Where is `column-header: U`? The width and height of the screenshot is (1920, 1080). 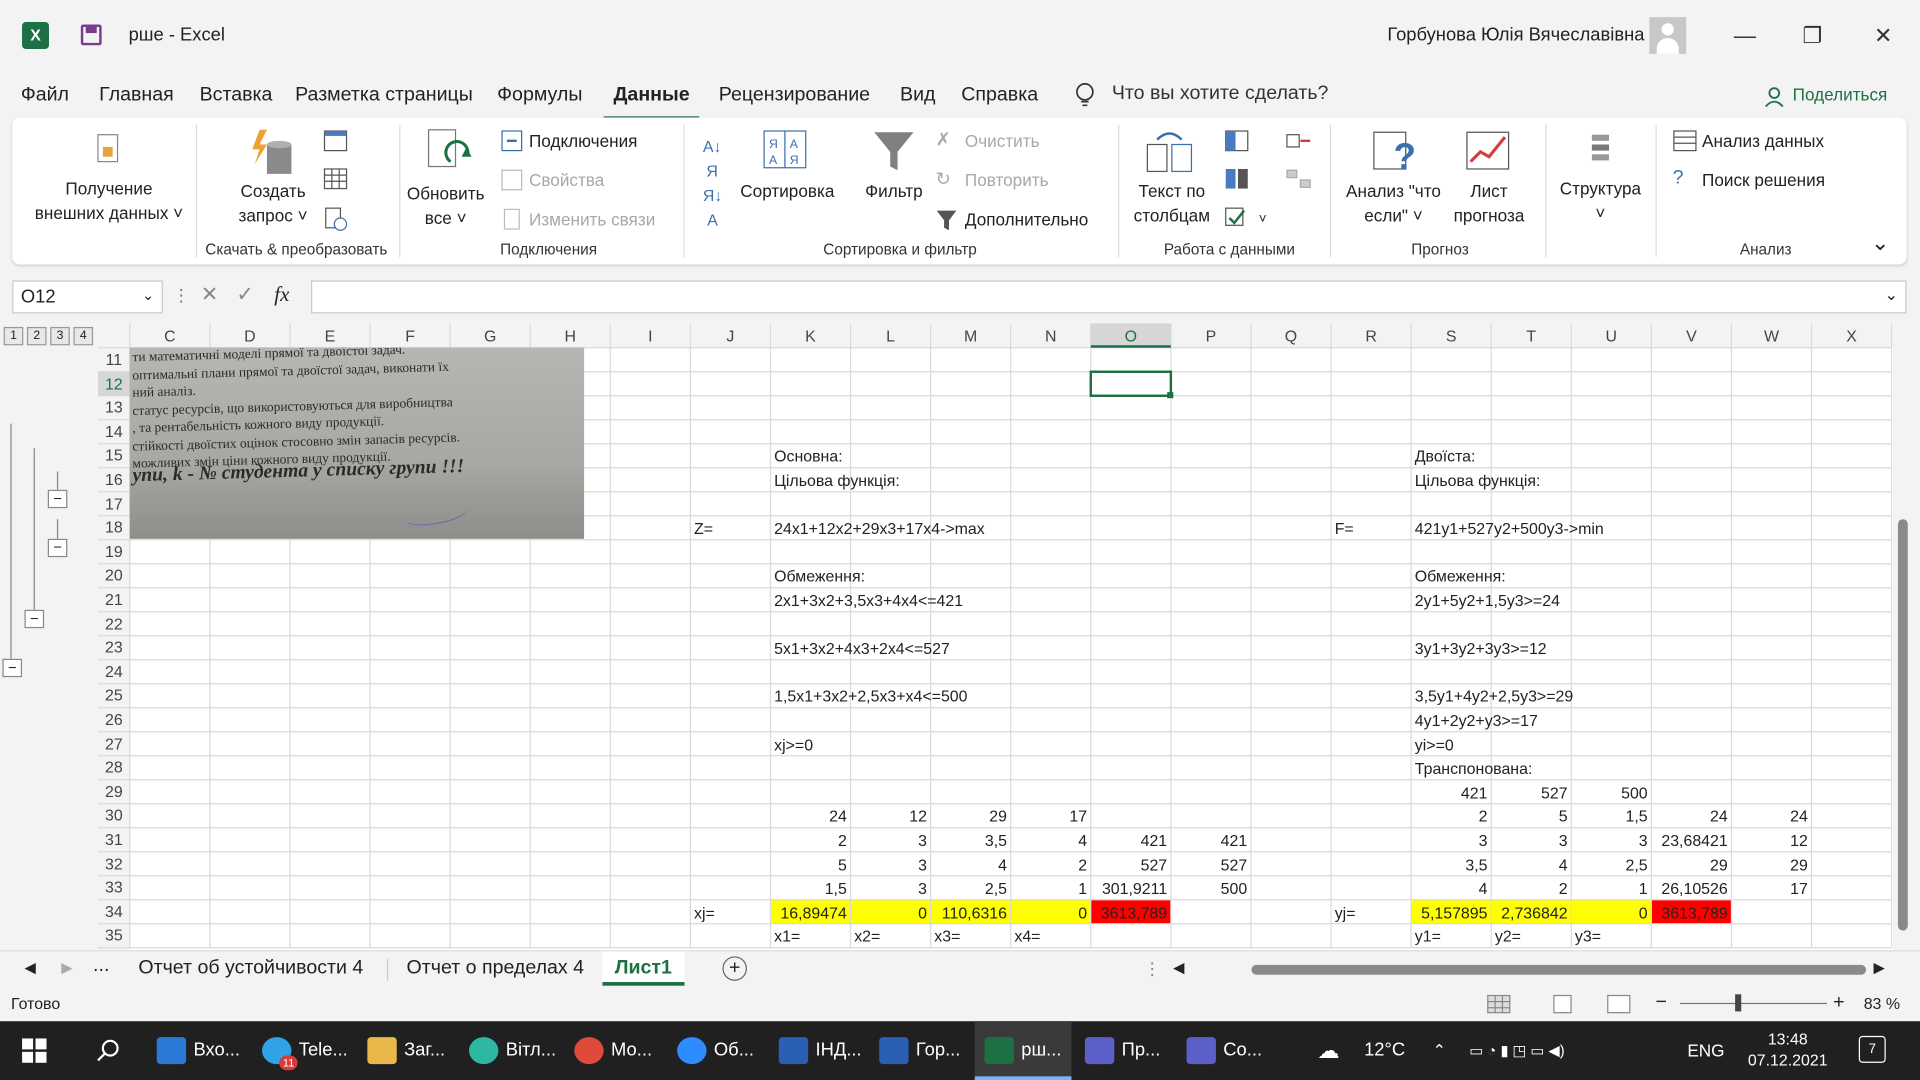 column-header: U is located at coordinates (1611, 335).